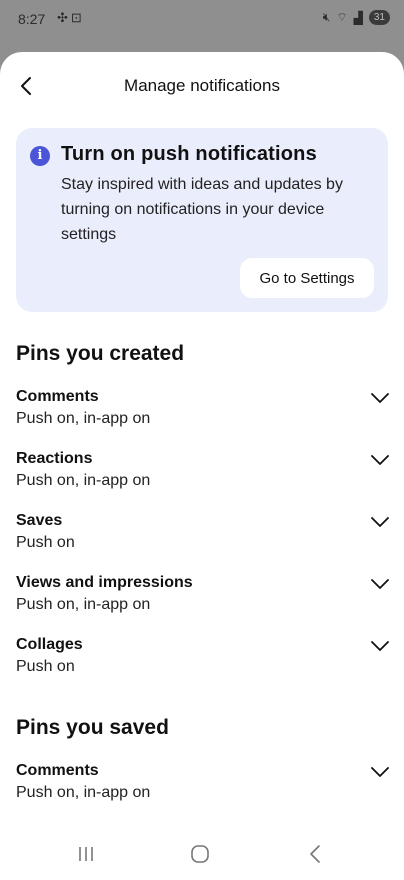 The width and height of the screenshot is (404, 880). Describe the element at coordinates (379, 17) in the screenshot. I see `battery-indicator: 31` at that location.